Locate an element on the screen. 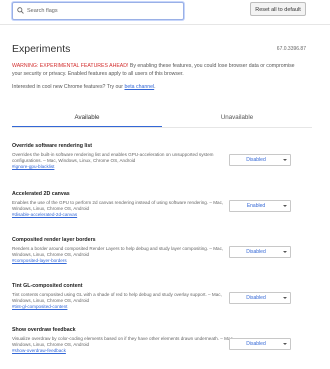  flag-name: Override software rendering list is located at coordinates (52, 146).